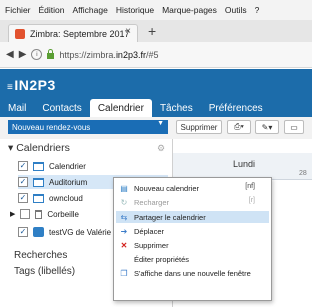  What do you see at coordinates (251, 200) in the screenshot?
I see `menu-item-shortcut: [r]` at bounding box center [251, 200].